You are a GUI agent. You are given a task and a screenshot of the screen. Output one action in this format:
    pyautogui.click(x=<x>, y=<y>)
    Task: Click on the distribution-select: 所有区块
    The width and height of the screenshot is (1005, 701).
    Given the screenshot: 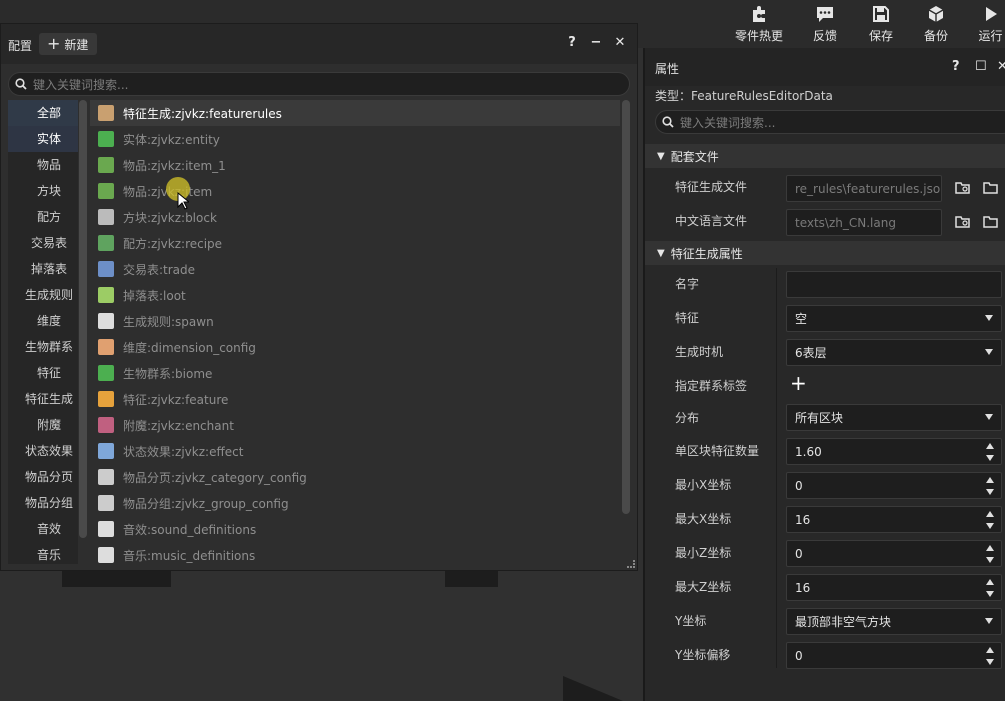 What is the action you would take?
    pyautogui.click(x=894, y=417)
    